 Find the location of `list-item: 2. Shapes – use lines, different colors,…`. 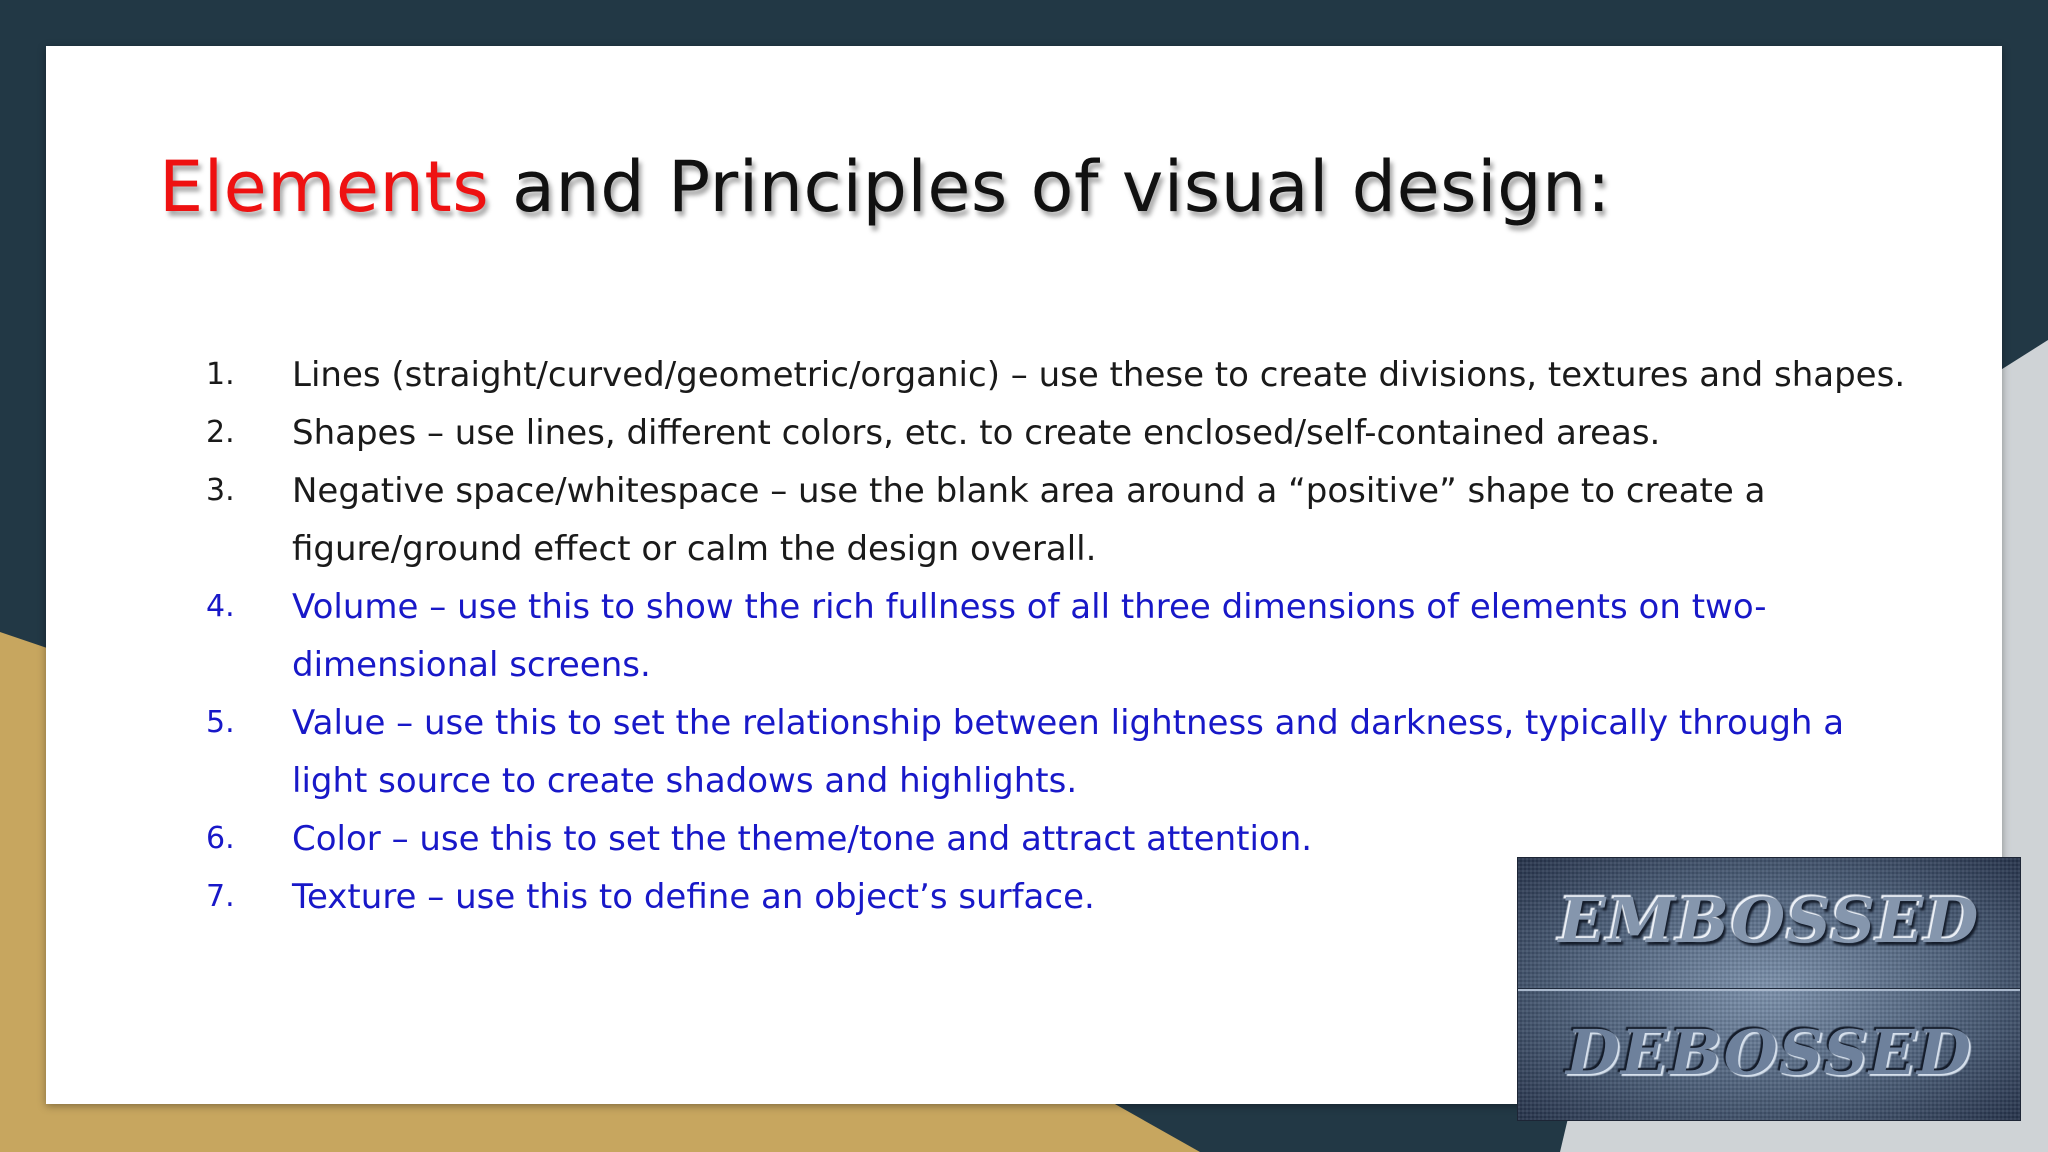

list-item: 2. Shapes – use lines, different colors,… is located at coordinates (1066, 433).